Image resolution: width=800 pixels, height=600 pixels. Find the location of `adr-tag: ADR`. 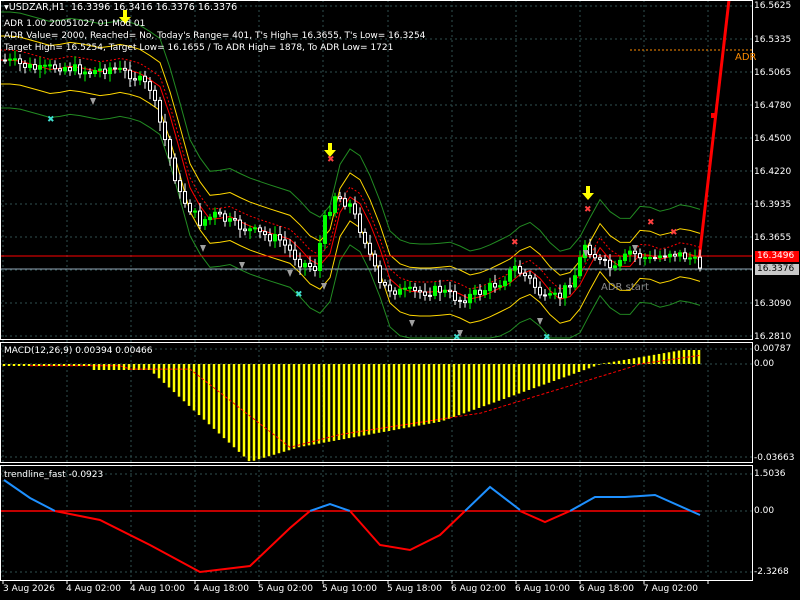

adr-tag: ADR is located at coordinates (746, 57).